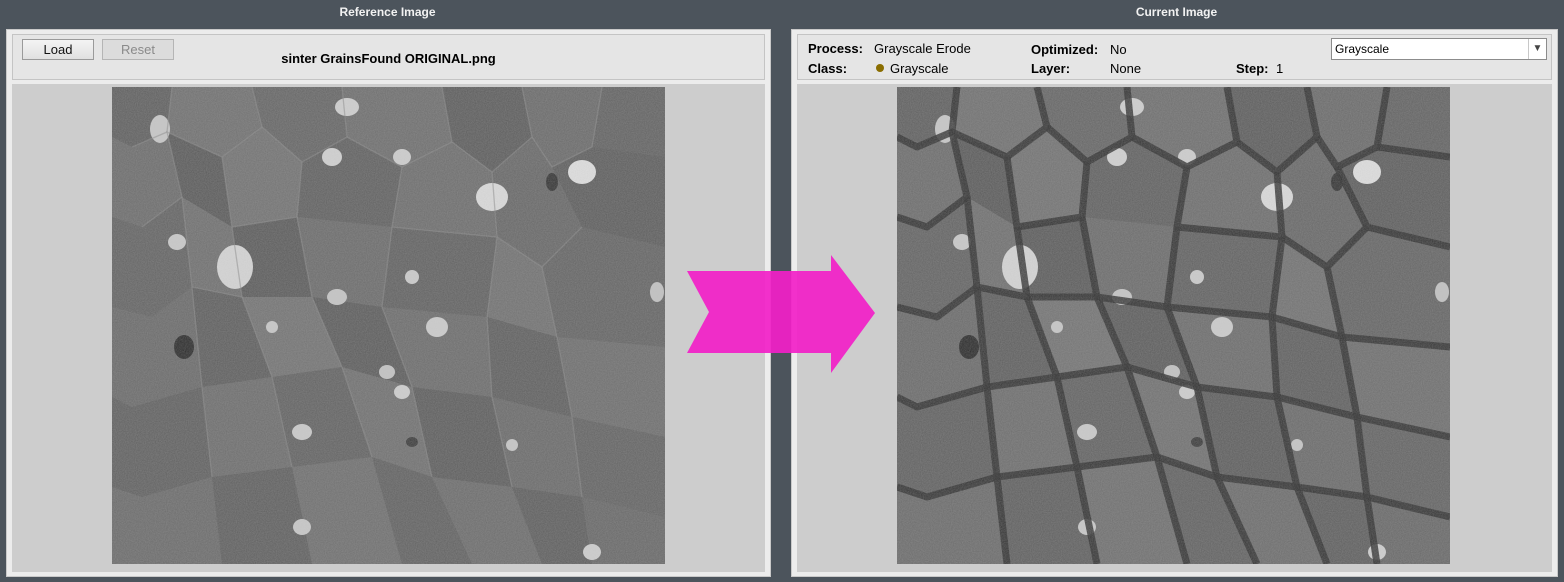  I want to click on optimized-value: No, so click(1118, 49).